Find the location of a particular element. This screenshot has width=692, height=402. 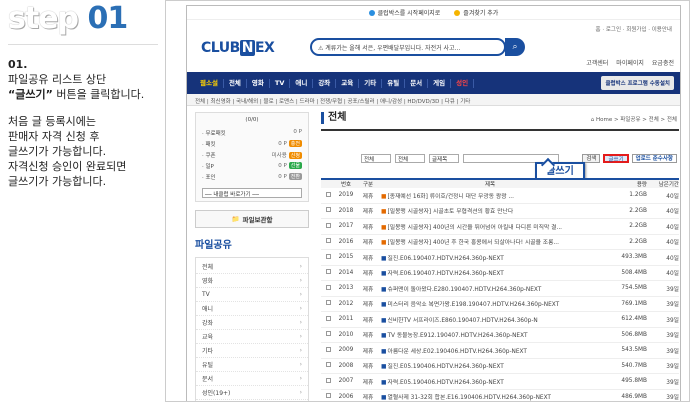

row-title-text: 신비한TV 서프라이즈.E860.190407.HDTV.H264.360p-N is located at coordinates (462, 321).